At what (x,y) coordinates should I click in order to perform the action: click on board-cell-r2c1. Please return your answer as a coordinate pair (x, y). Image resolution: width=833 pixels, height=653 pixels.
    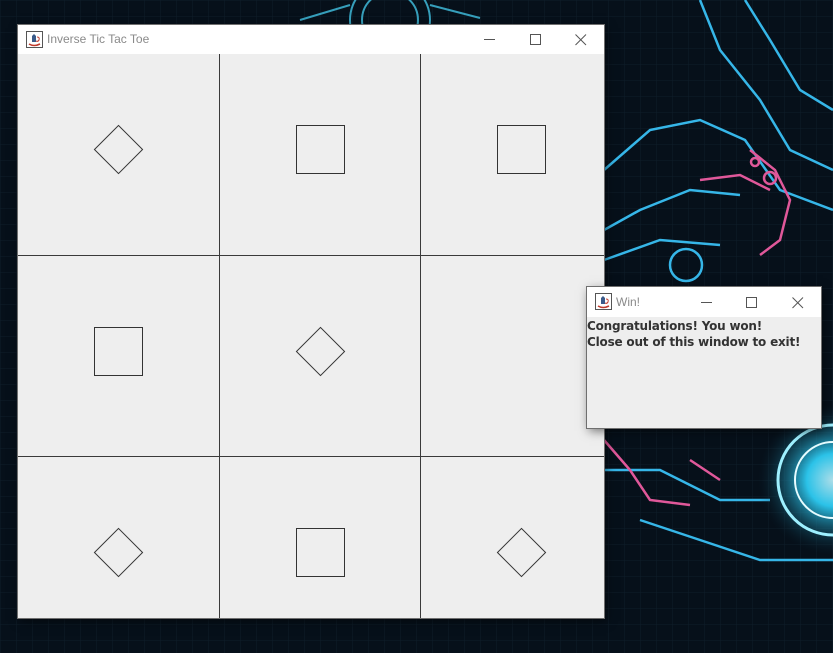
    Looking at the image, I should click on (118, 356).